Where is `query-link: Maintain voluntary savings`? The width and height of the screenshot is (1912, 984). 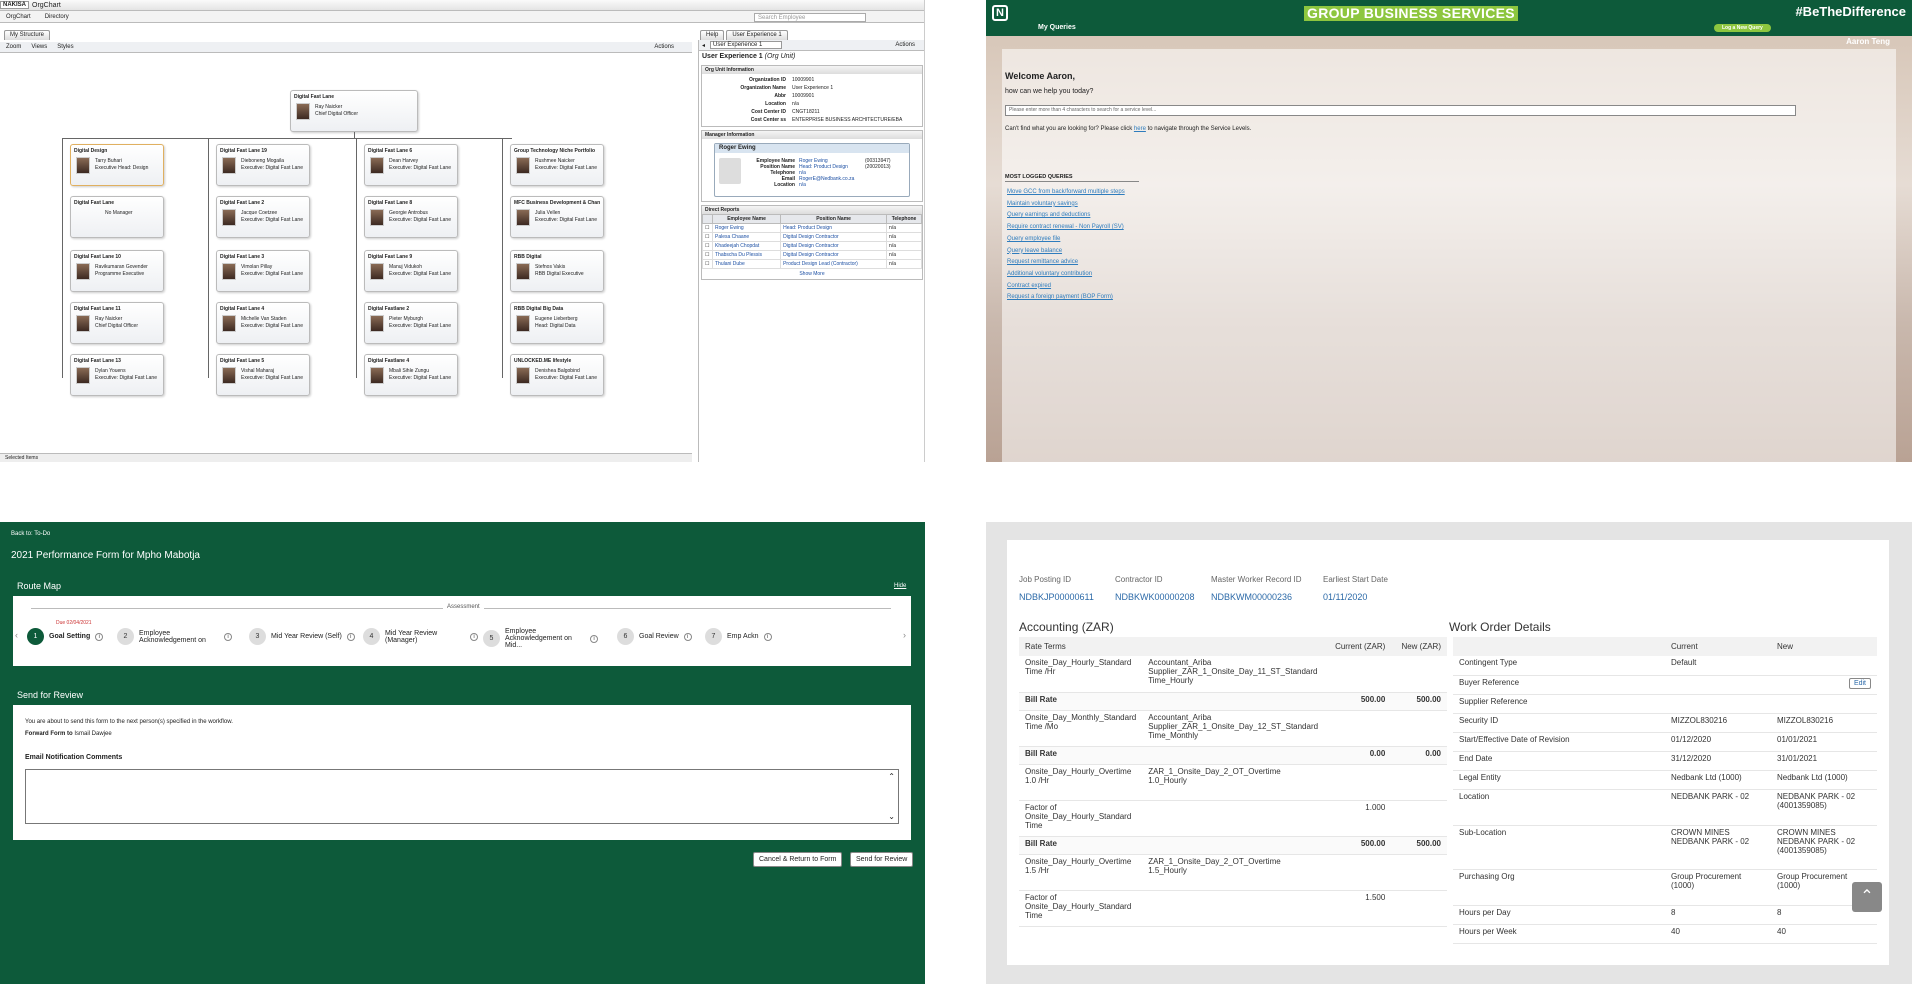
query-link: Maintain voluntary savings is located at coordinates (1066, 205).